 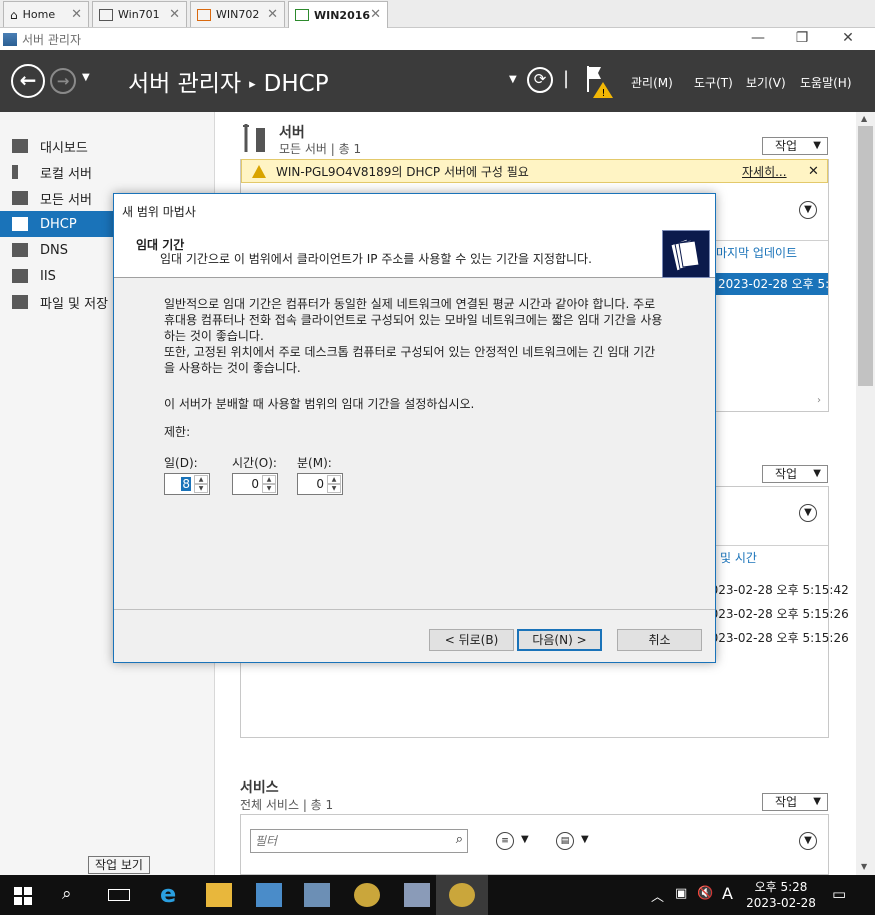 What do you see at coordinates (781, 887) in the screenshot?
I see `clock-time: 오후 5:28` at bounding box center [781, 887].